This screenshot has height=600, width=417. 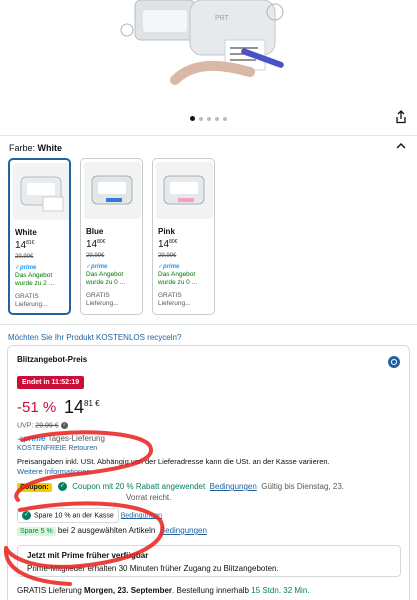 What do you see at coordinates (57, 448) in the screenshot?
I see `free-returns-link: KOSTENFREIE Retouren` at bounding box center [57, 448].